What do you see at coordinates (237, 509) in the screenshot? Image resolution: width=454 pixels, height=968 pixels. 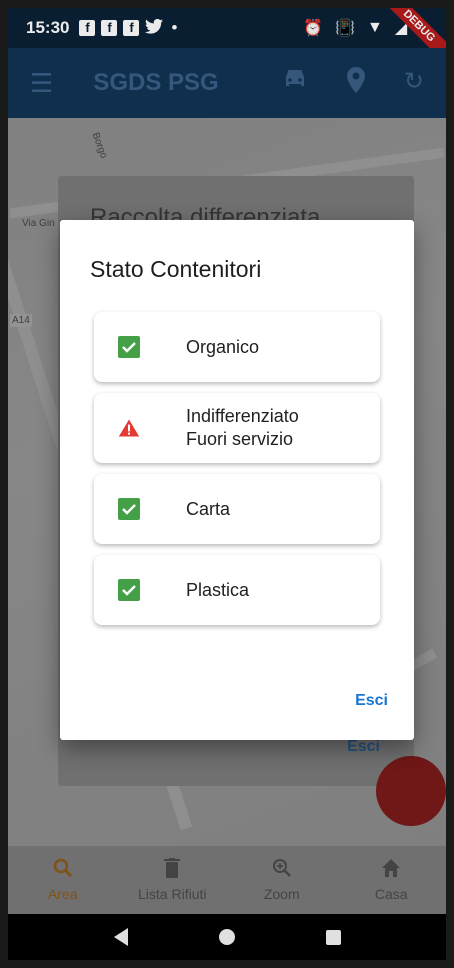 I see `container-card-carta: Carta` at bounding box center [237, 509].